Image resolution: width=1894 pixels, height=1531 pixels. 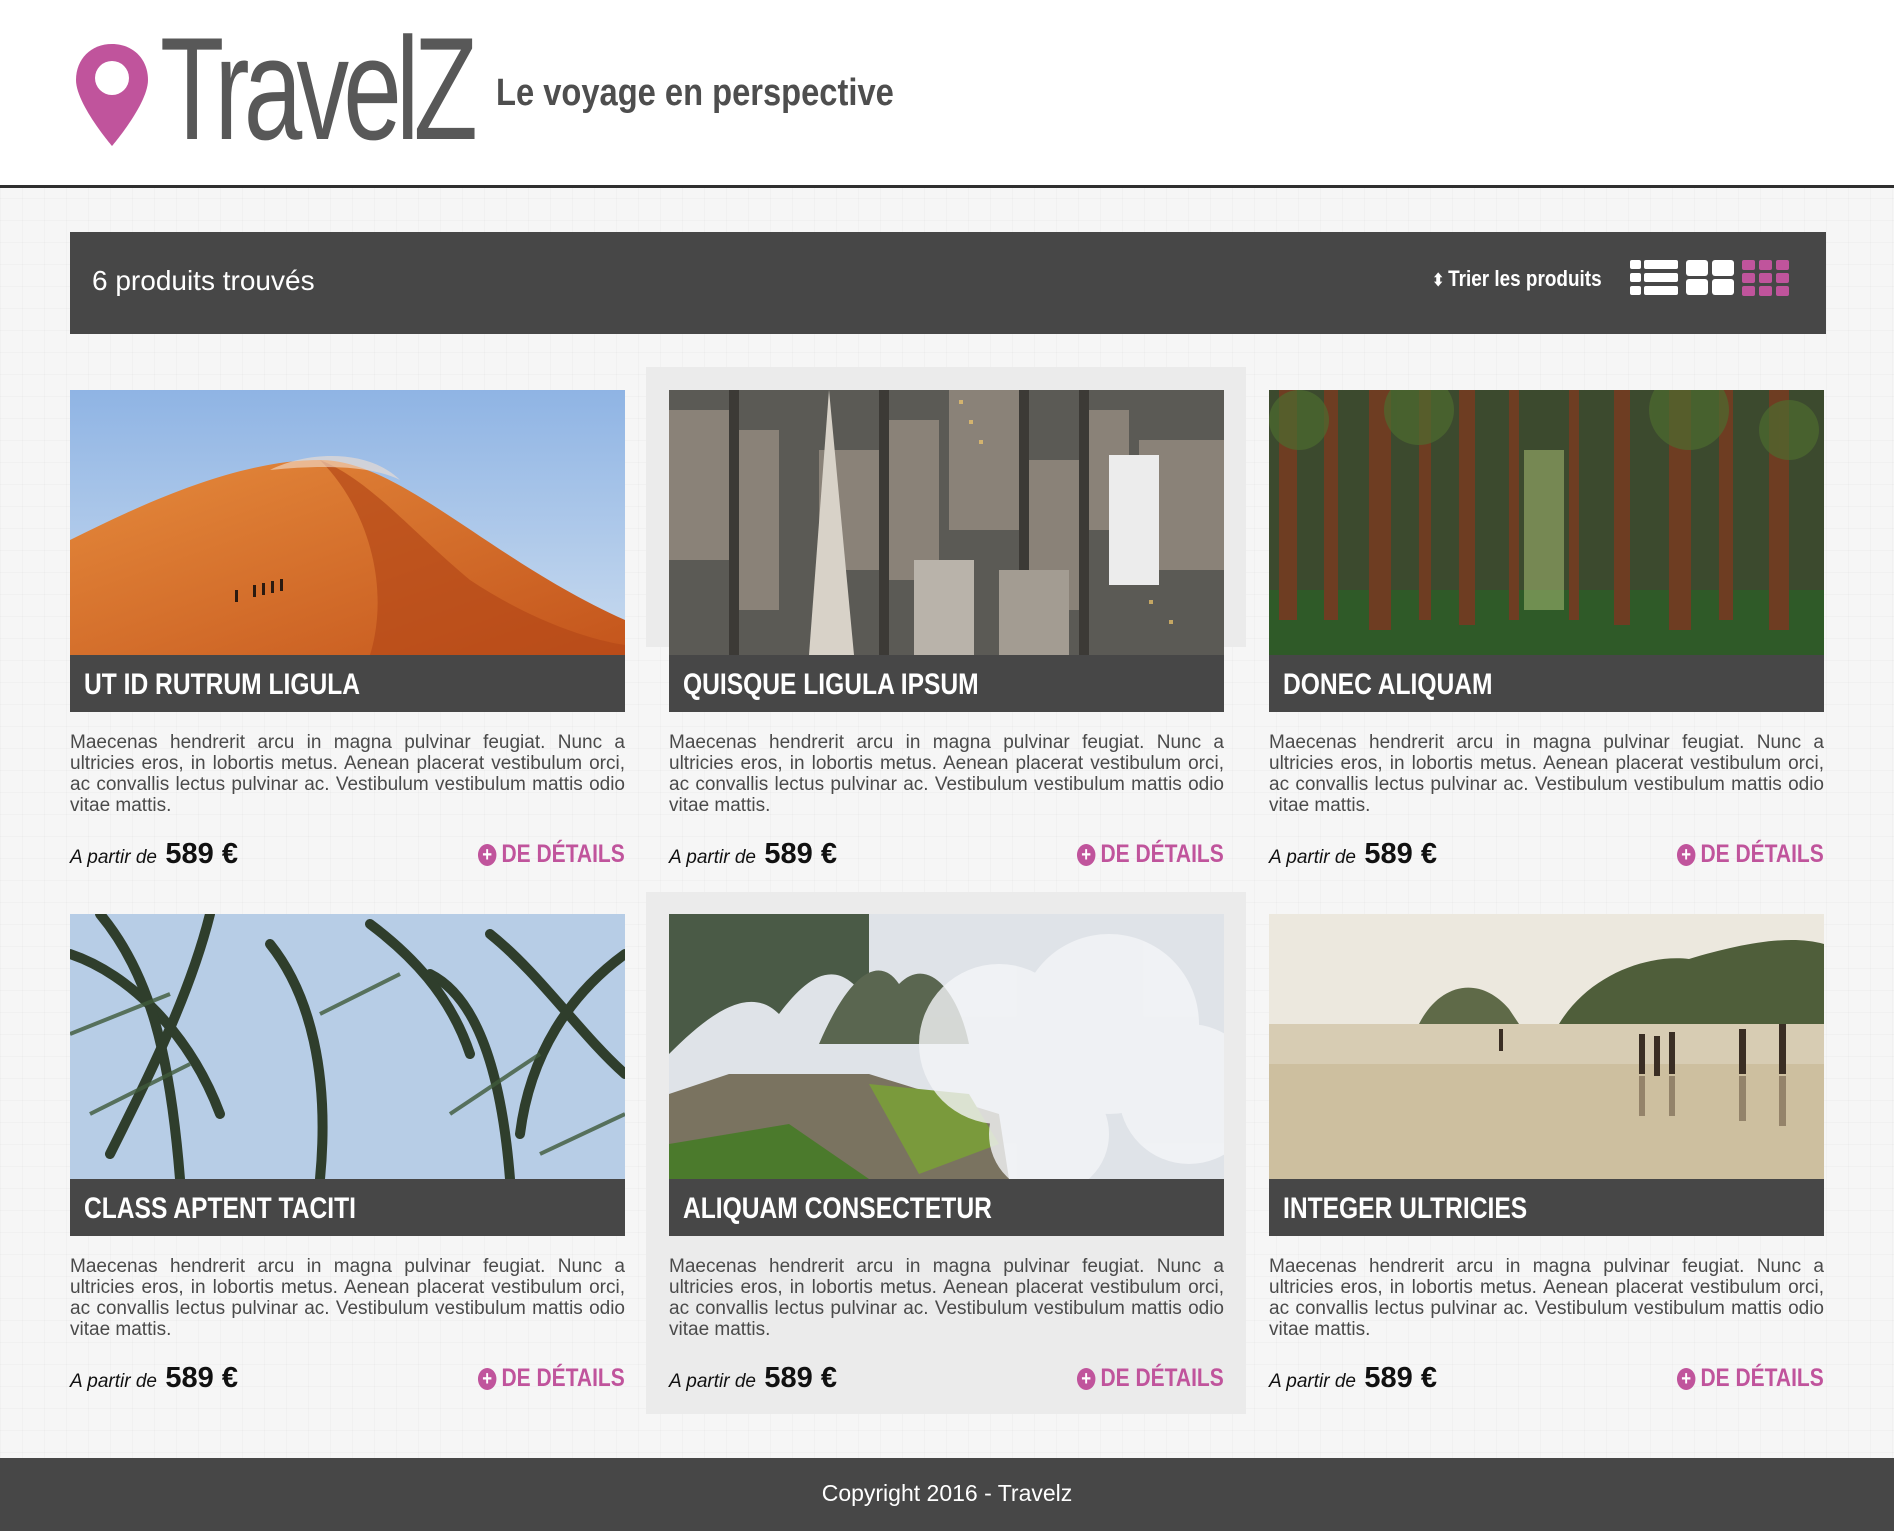 What do you see at coordinates (319, 88) in the screenshot?
I see `logo-wordmark: TravelZ` at bounding box center [319, 88].